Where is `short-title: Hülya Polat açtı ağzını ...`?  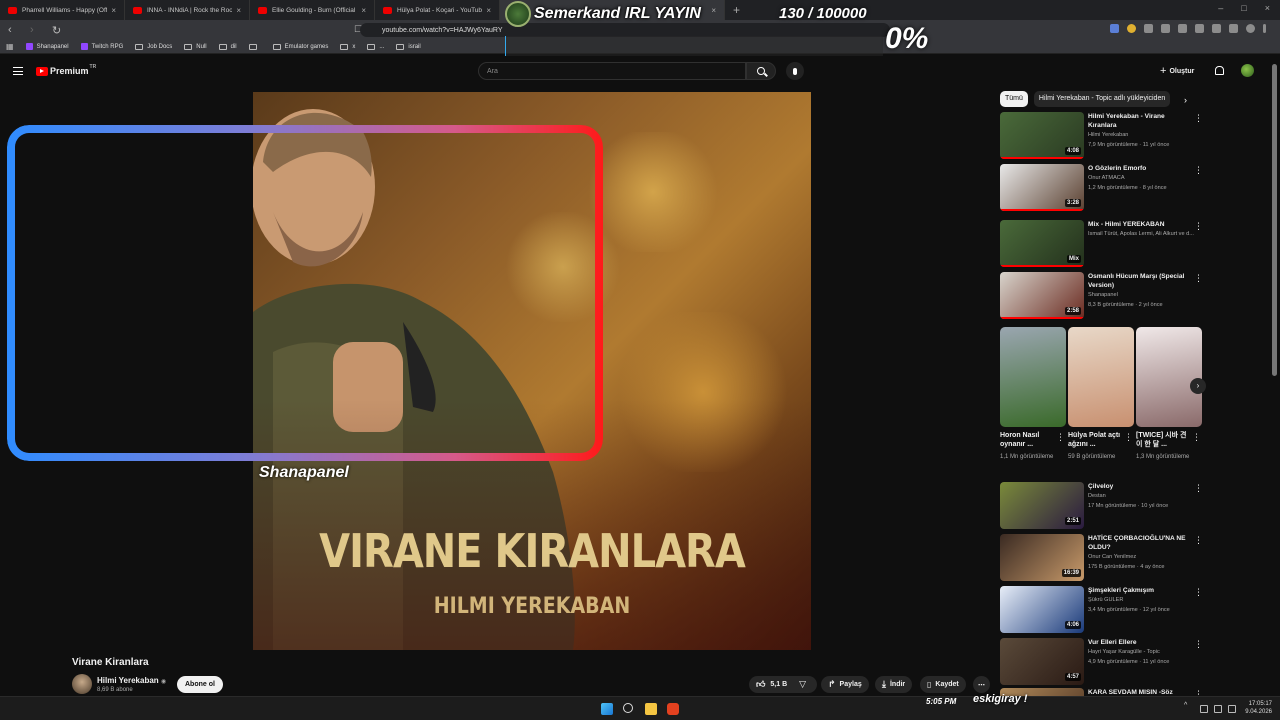
short-title: Hülya Polat açtı ağzını ... is located at coordinates (1096, 440).